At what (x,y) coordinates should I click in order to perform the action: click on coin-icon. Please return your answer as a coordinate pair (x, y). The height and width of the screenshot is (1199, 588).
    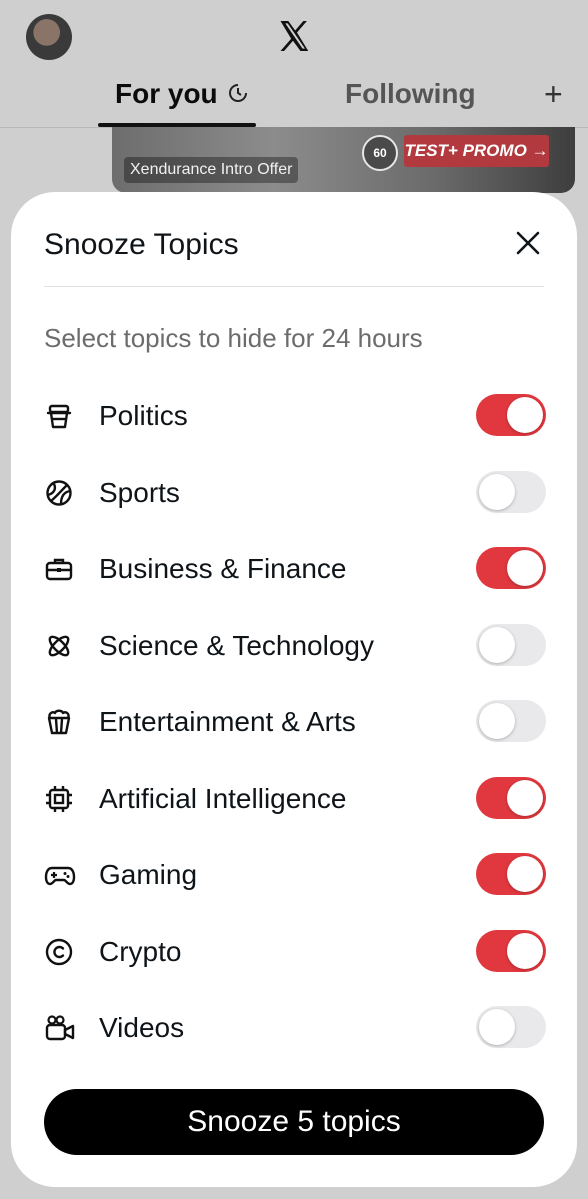
    Looking at the image, I should click on (61, 952).